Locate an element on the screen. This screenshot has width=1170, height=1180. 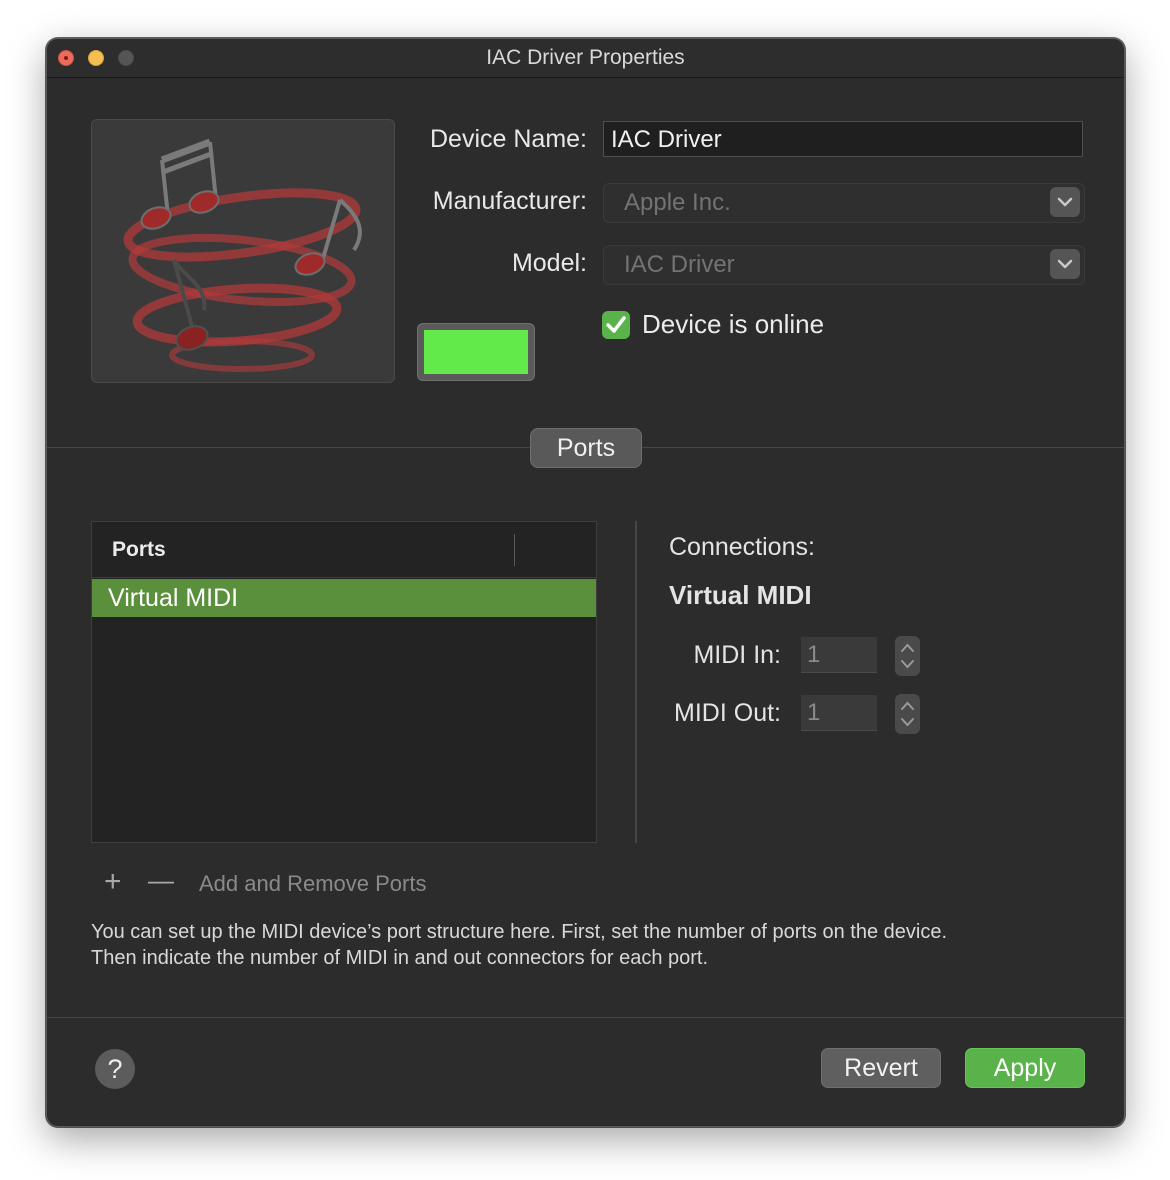
midi-out-stepper is located at coordinates (907, 714).